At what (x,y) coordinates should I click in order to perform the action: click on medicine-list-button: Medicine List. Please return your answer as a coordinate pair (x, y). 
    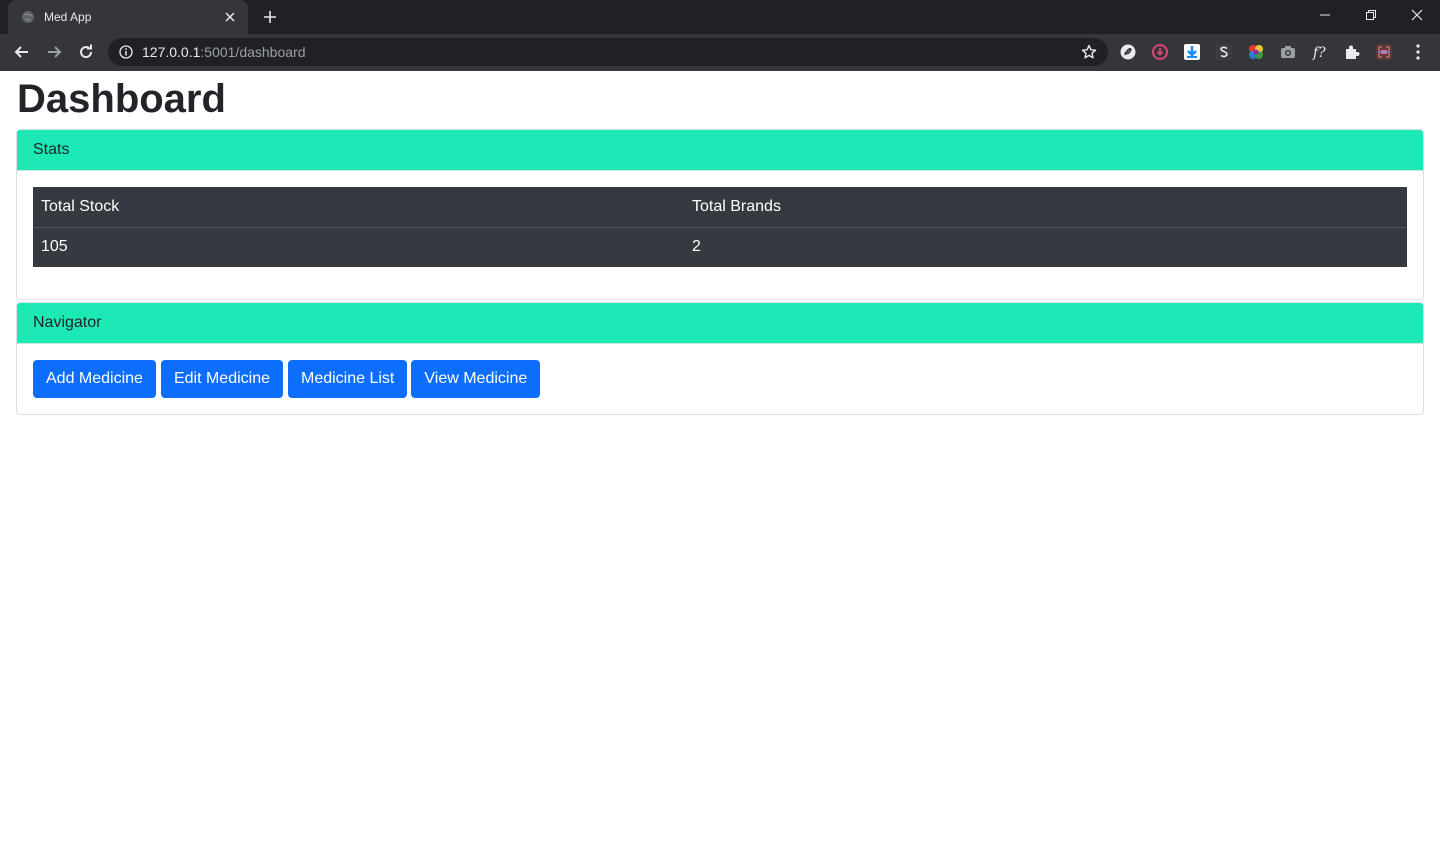
    Looking at the image, I should click on (348, 379).